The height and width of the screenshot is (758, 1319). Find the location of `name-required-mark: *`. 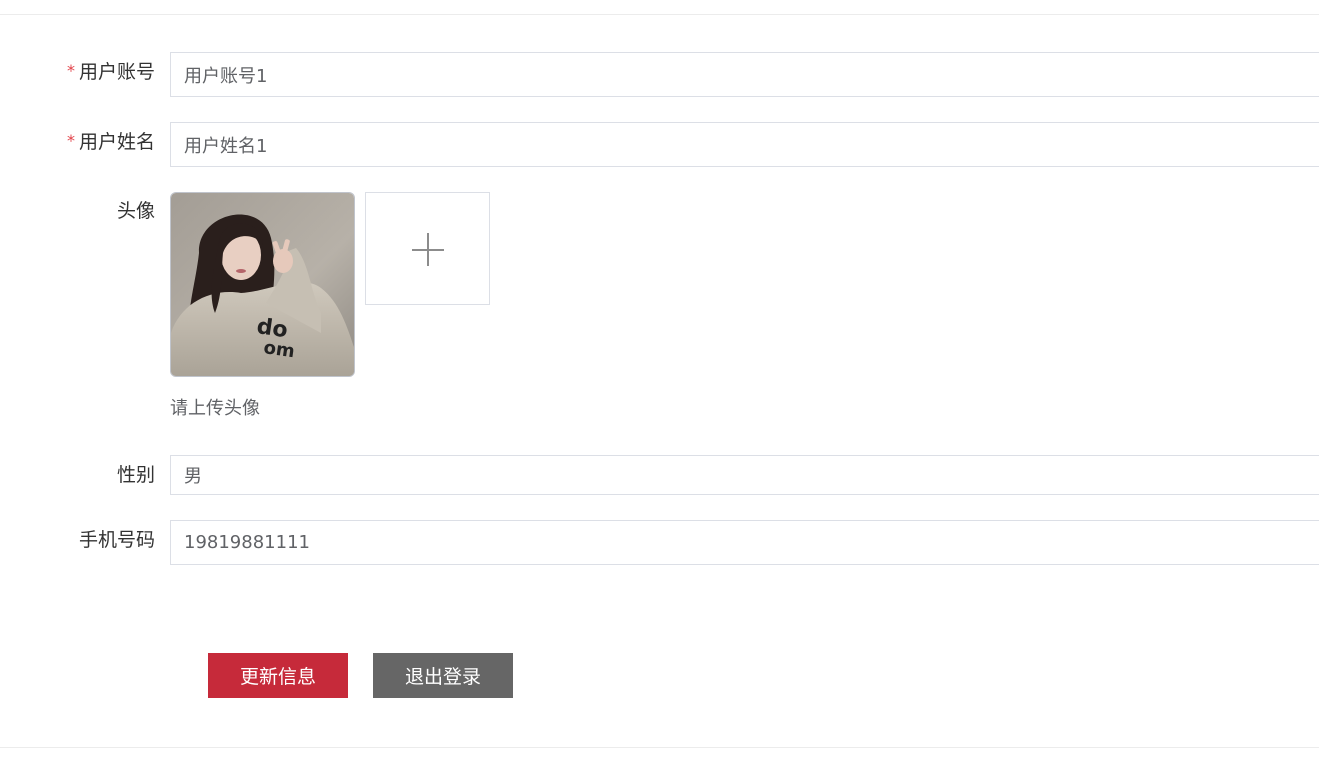

name-required-mark: * is located at coordinates (70, 140).